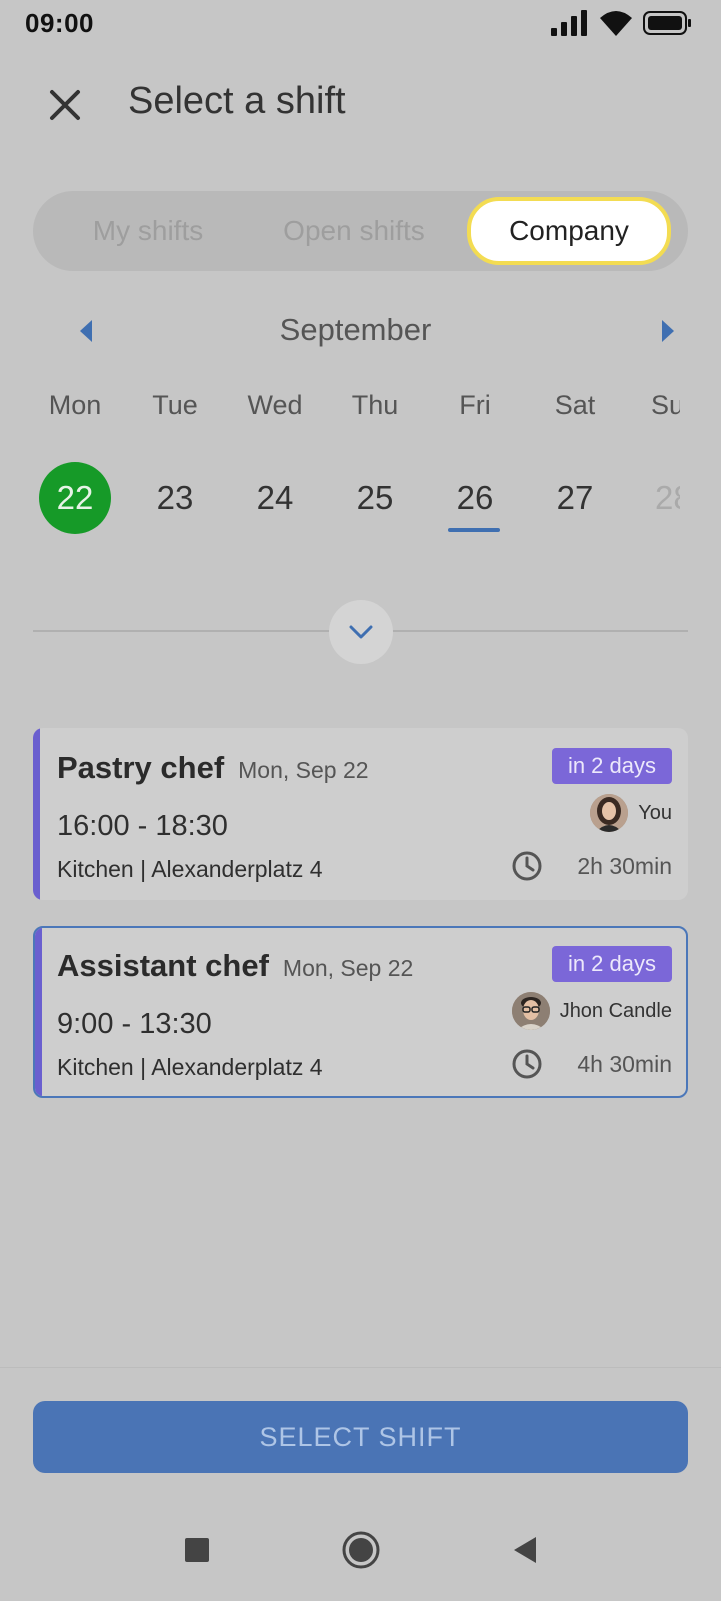 The height and width of the screenshot is (1601, 721). I want to click on date-24: 24, so click(275, 498).